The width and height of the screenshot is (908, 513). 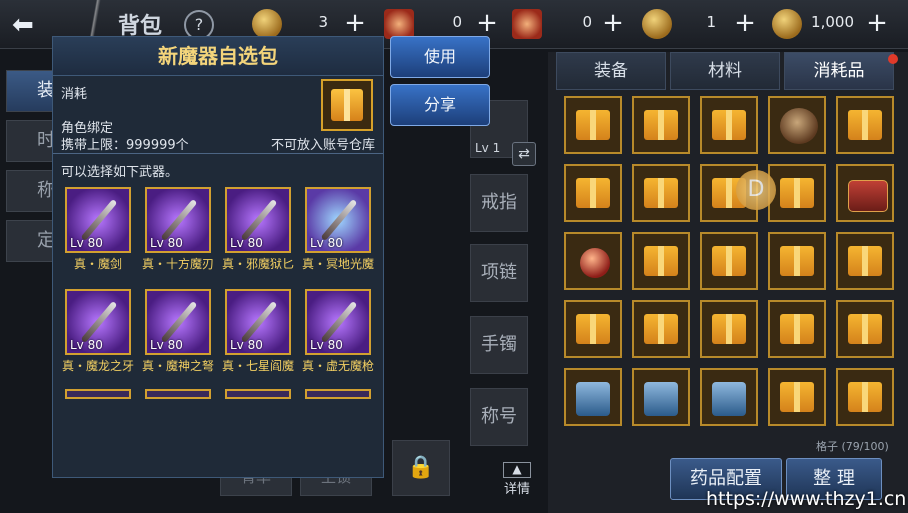 What do you see at coordinates (725, 71) in the screenshot?
I see `tab-materials: 材料` at bounding box center [725, 71].